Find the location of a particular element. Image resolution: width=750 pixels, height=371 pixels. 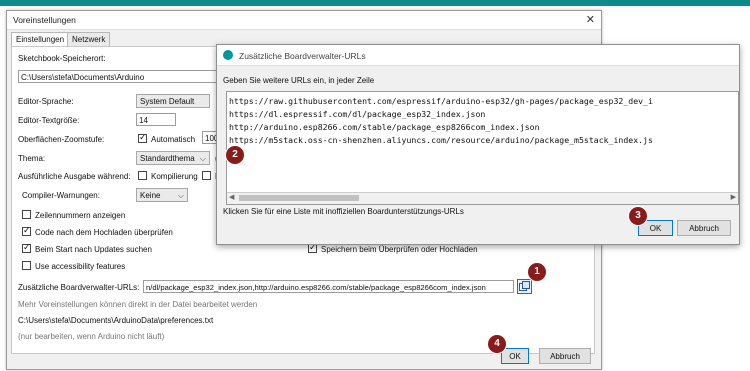

horizontal-scrollbar: ◀ ▶ is located at coordinates (482, 198).